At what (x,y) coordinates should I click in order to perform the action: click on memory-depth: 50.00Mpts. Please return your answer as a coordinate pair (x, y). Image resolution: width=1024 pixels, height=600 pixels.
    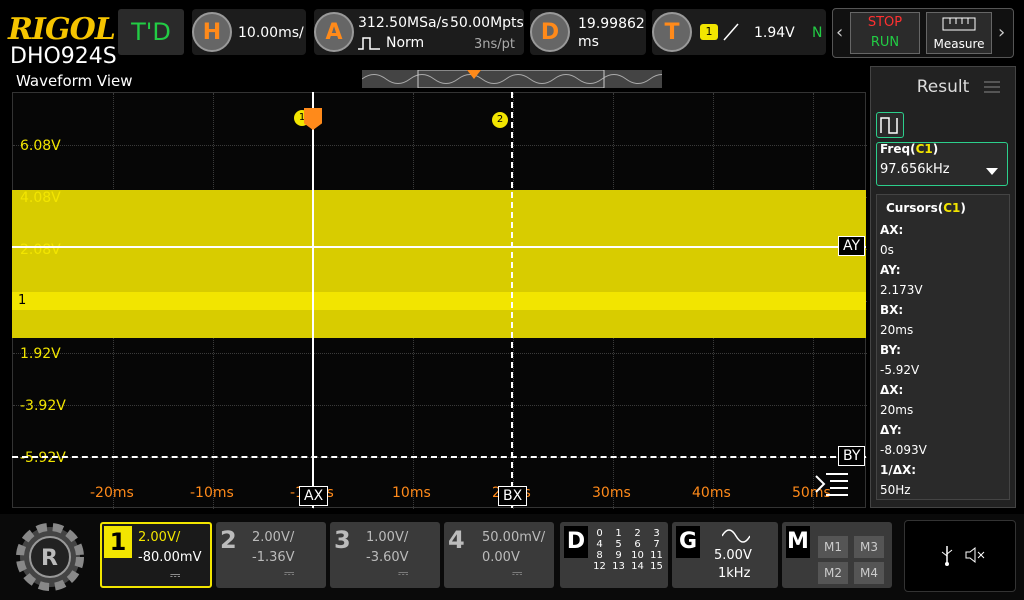
    Looking at the image, I should click on (487, 23).